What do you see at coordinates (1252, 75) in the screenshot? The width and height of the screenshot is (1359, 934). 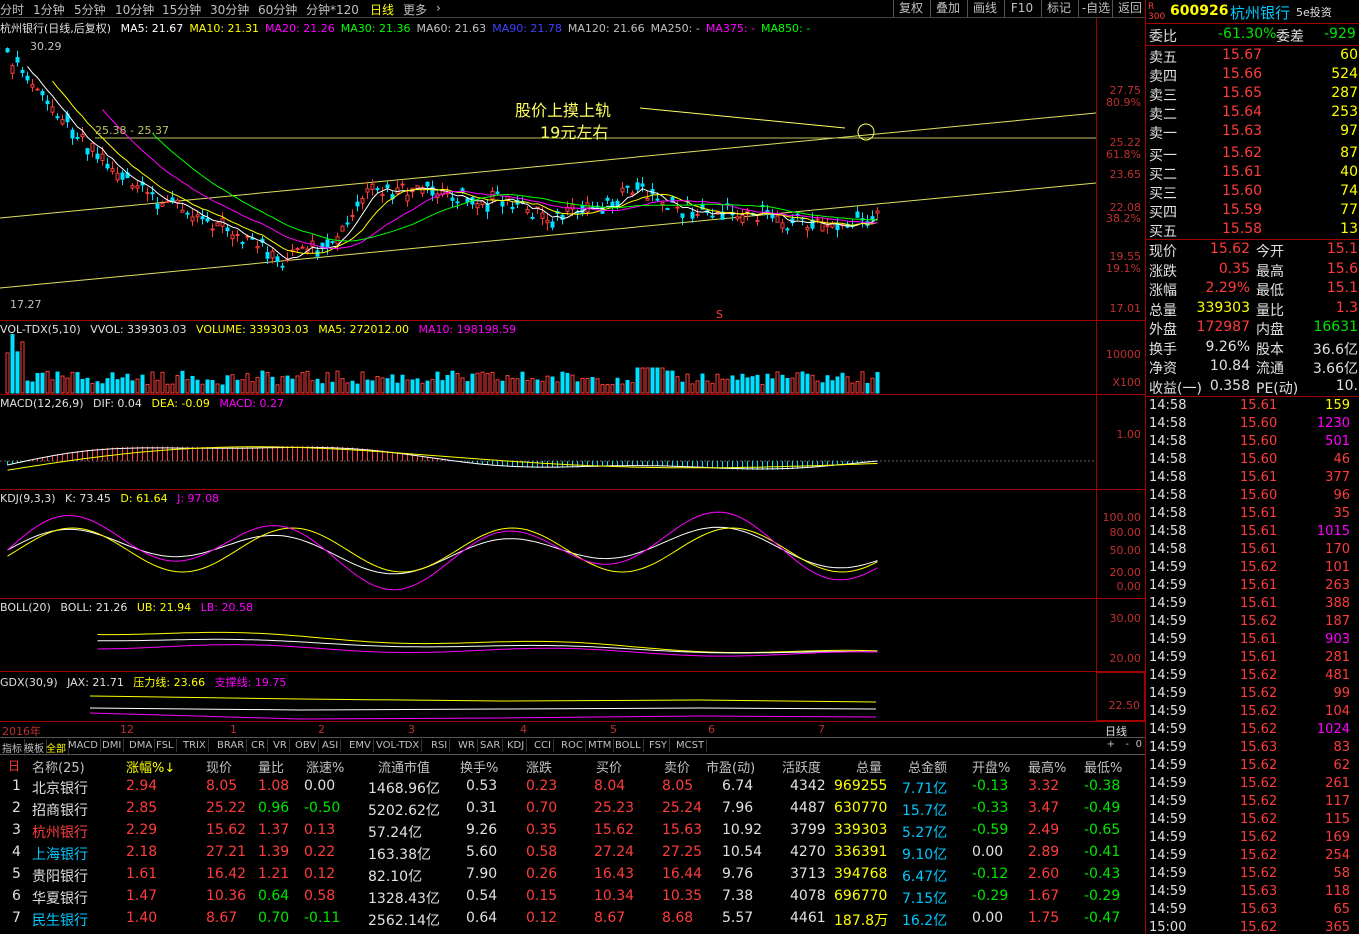 I see `asks-row: 卖四 15.66 524` at bounding box center [1252, 75].